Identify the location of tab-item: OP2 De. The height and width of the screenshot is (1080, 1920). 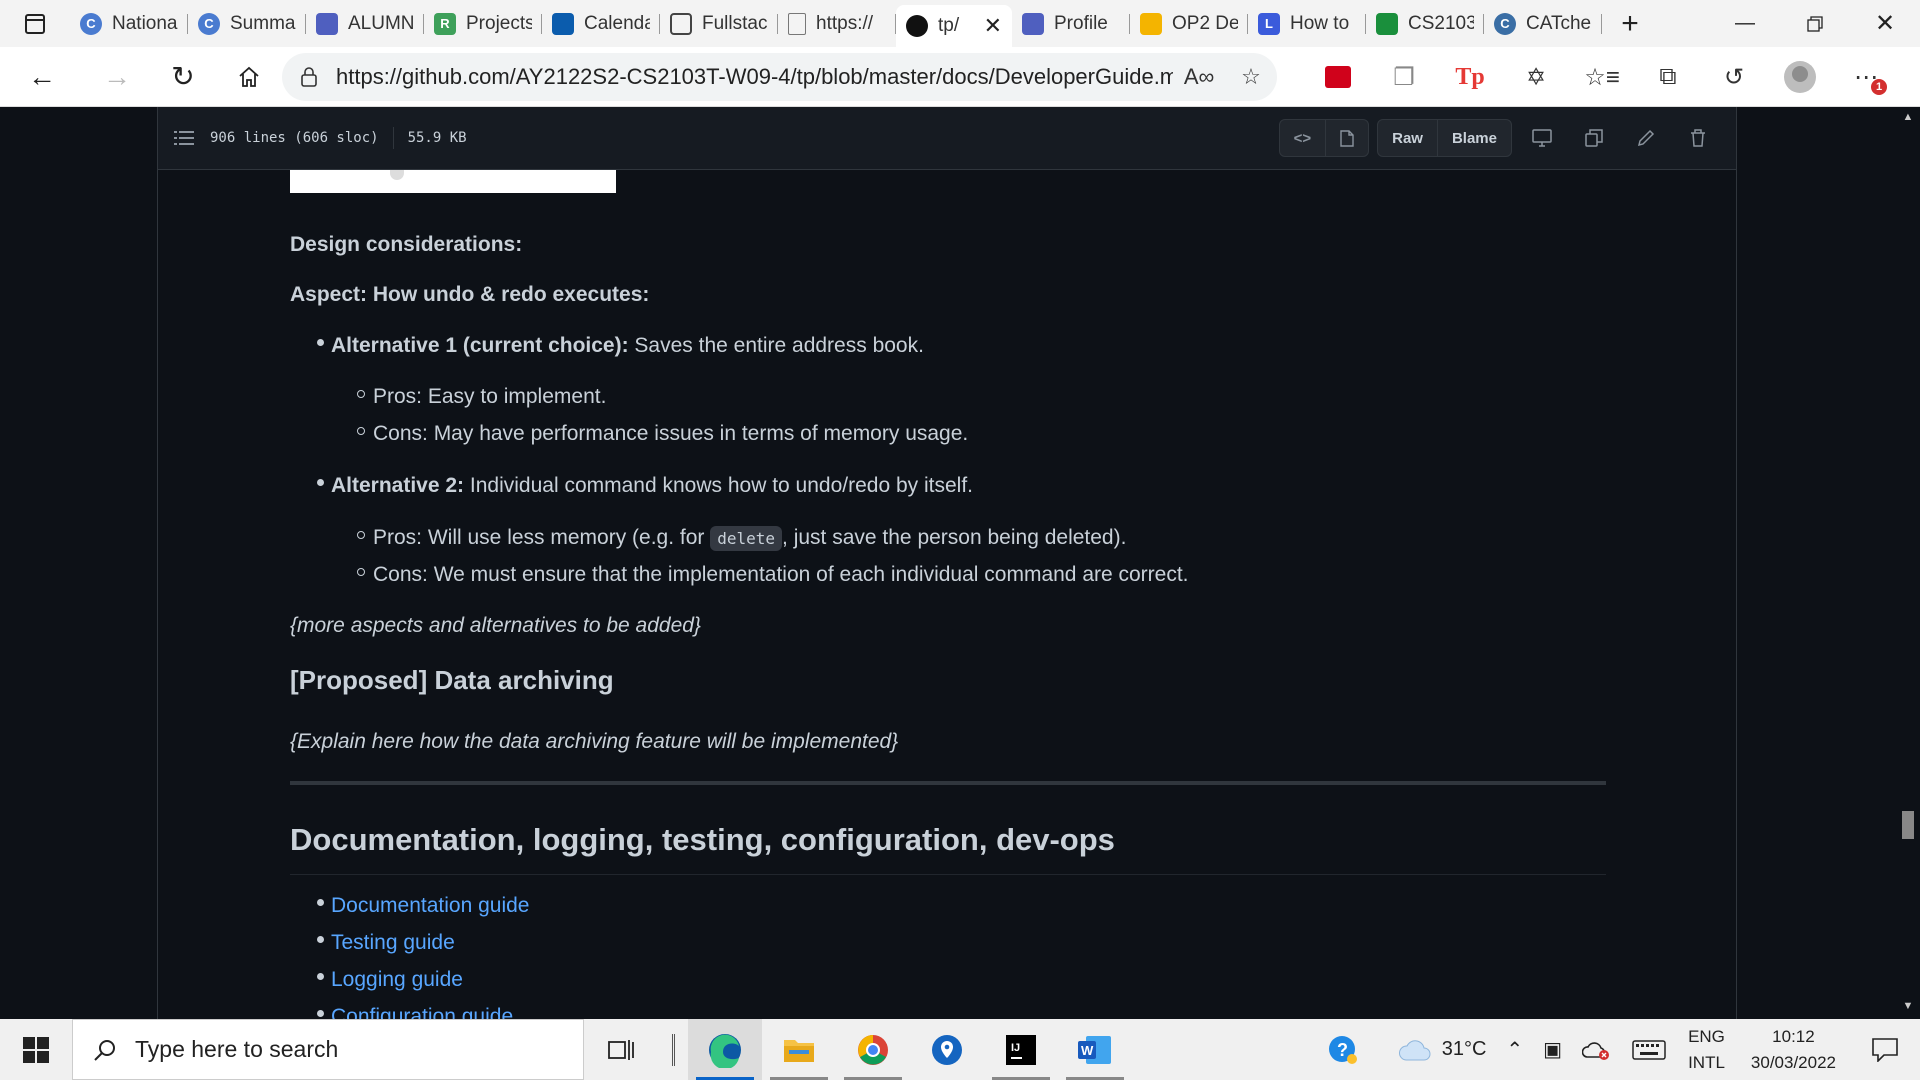
(1189, 24).